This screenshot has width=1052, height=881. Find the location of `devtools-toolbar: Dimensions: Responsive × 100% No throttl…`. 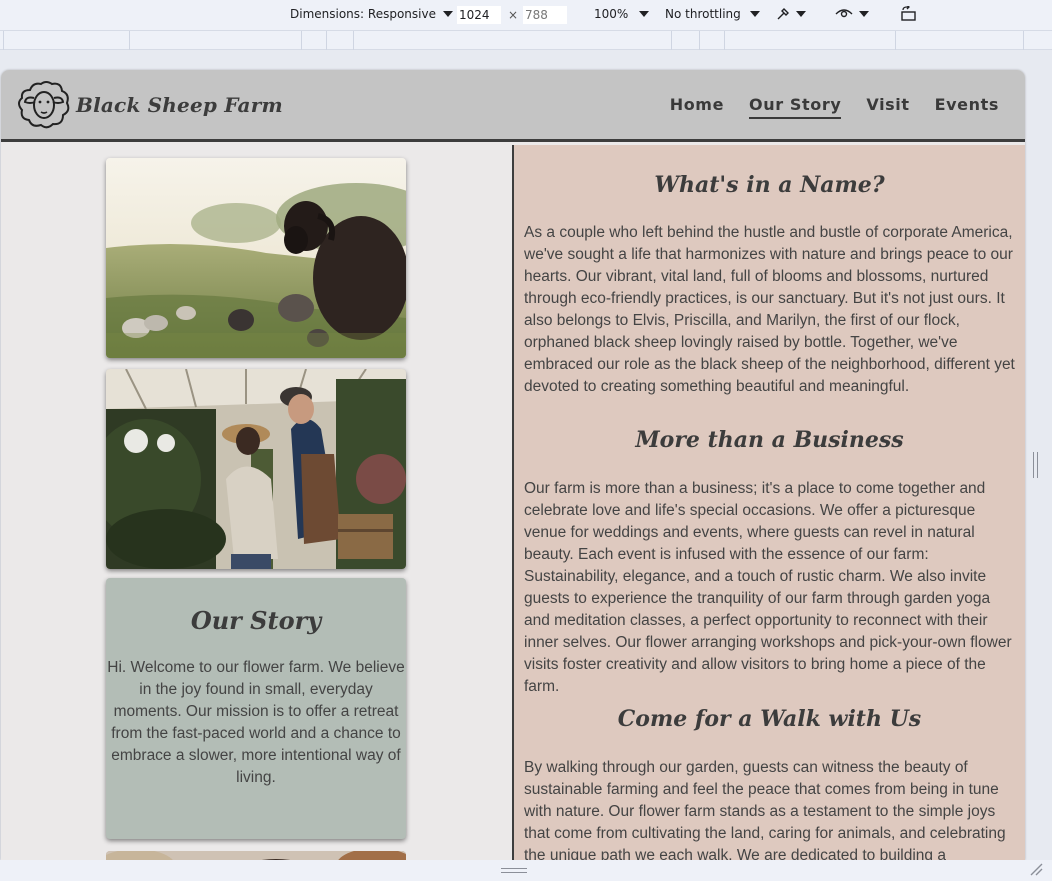

devtools-toolbar: Dimensions: Responsive × 100% No throttl… is located at coordinates (526, 15).